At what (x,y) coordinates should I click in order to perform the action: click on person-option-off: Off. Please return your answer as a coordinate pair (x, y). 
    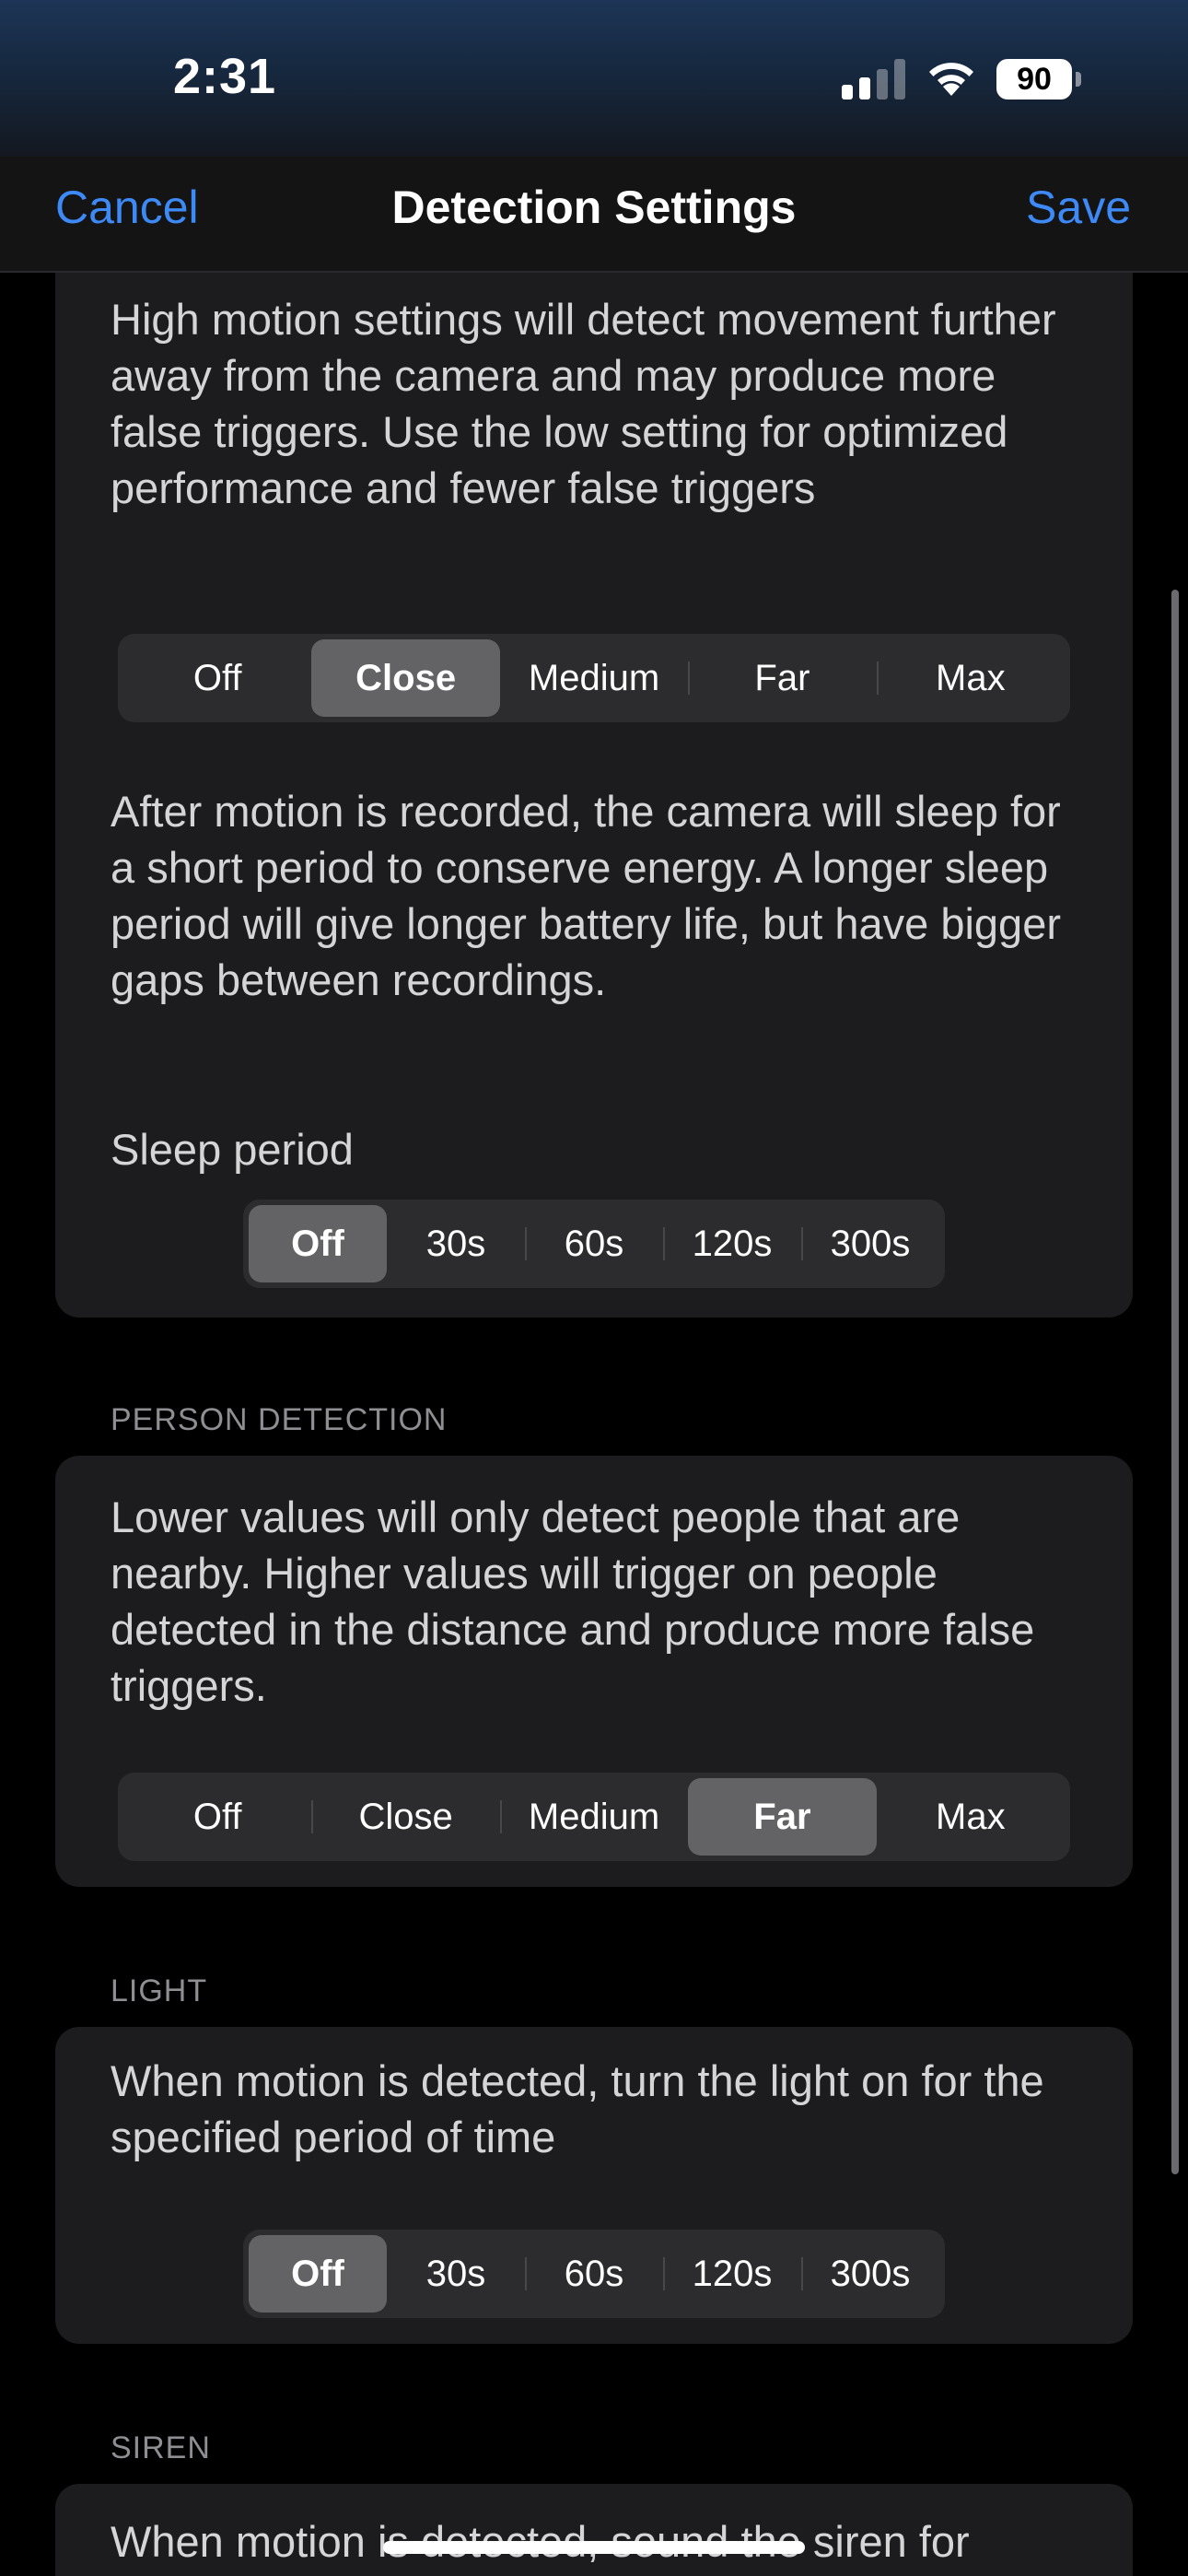
    Looking at the image, I should click on (217, 1817).